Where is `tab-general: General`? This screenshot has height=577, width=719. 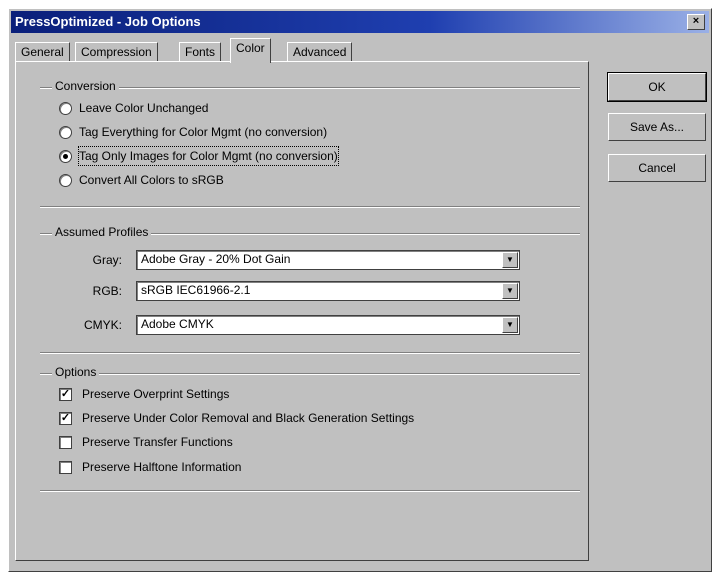
tab-general: General is located at coordinates (42, 52).